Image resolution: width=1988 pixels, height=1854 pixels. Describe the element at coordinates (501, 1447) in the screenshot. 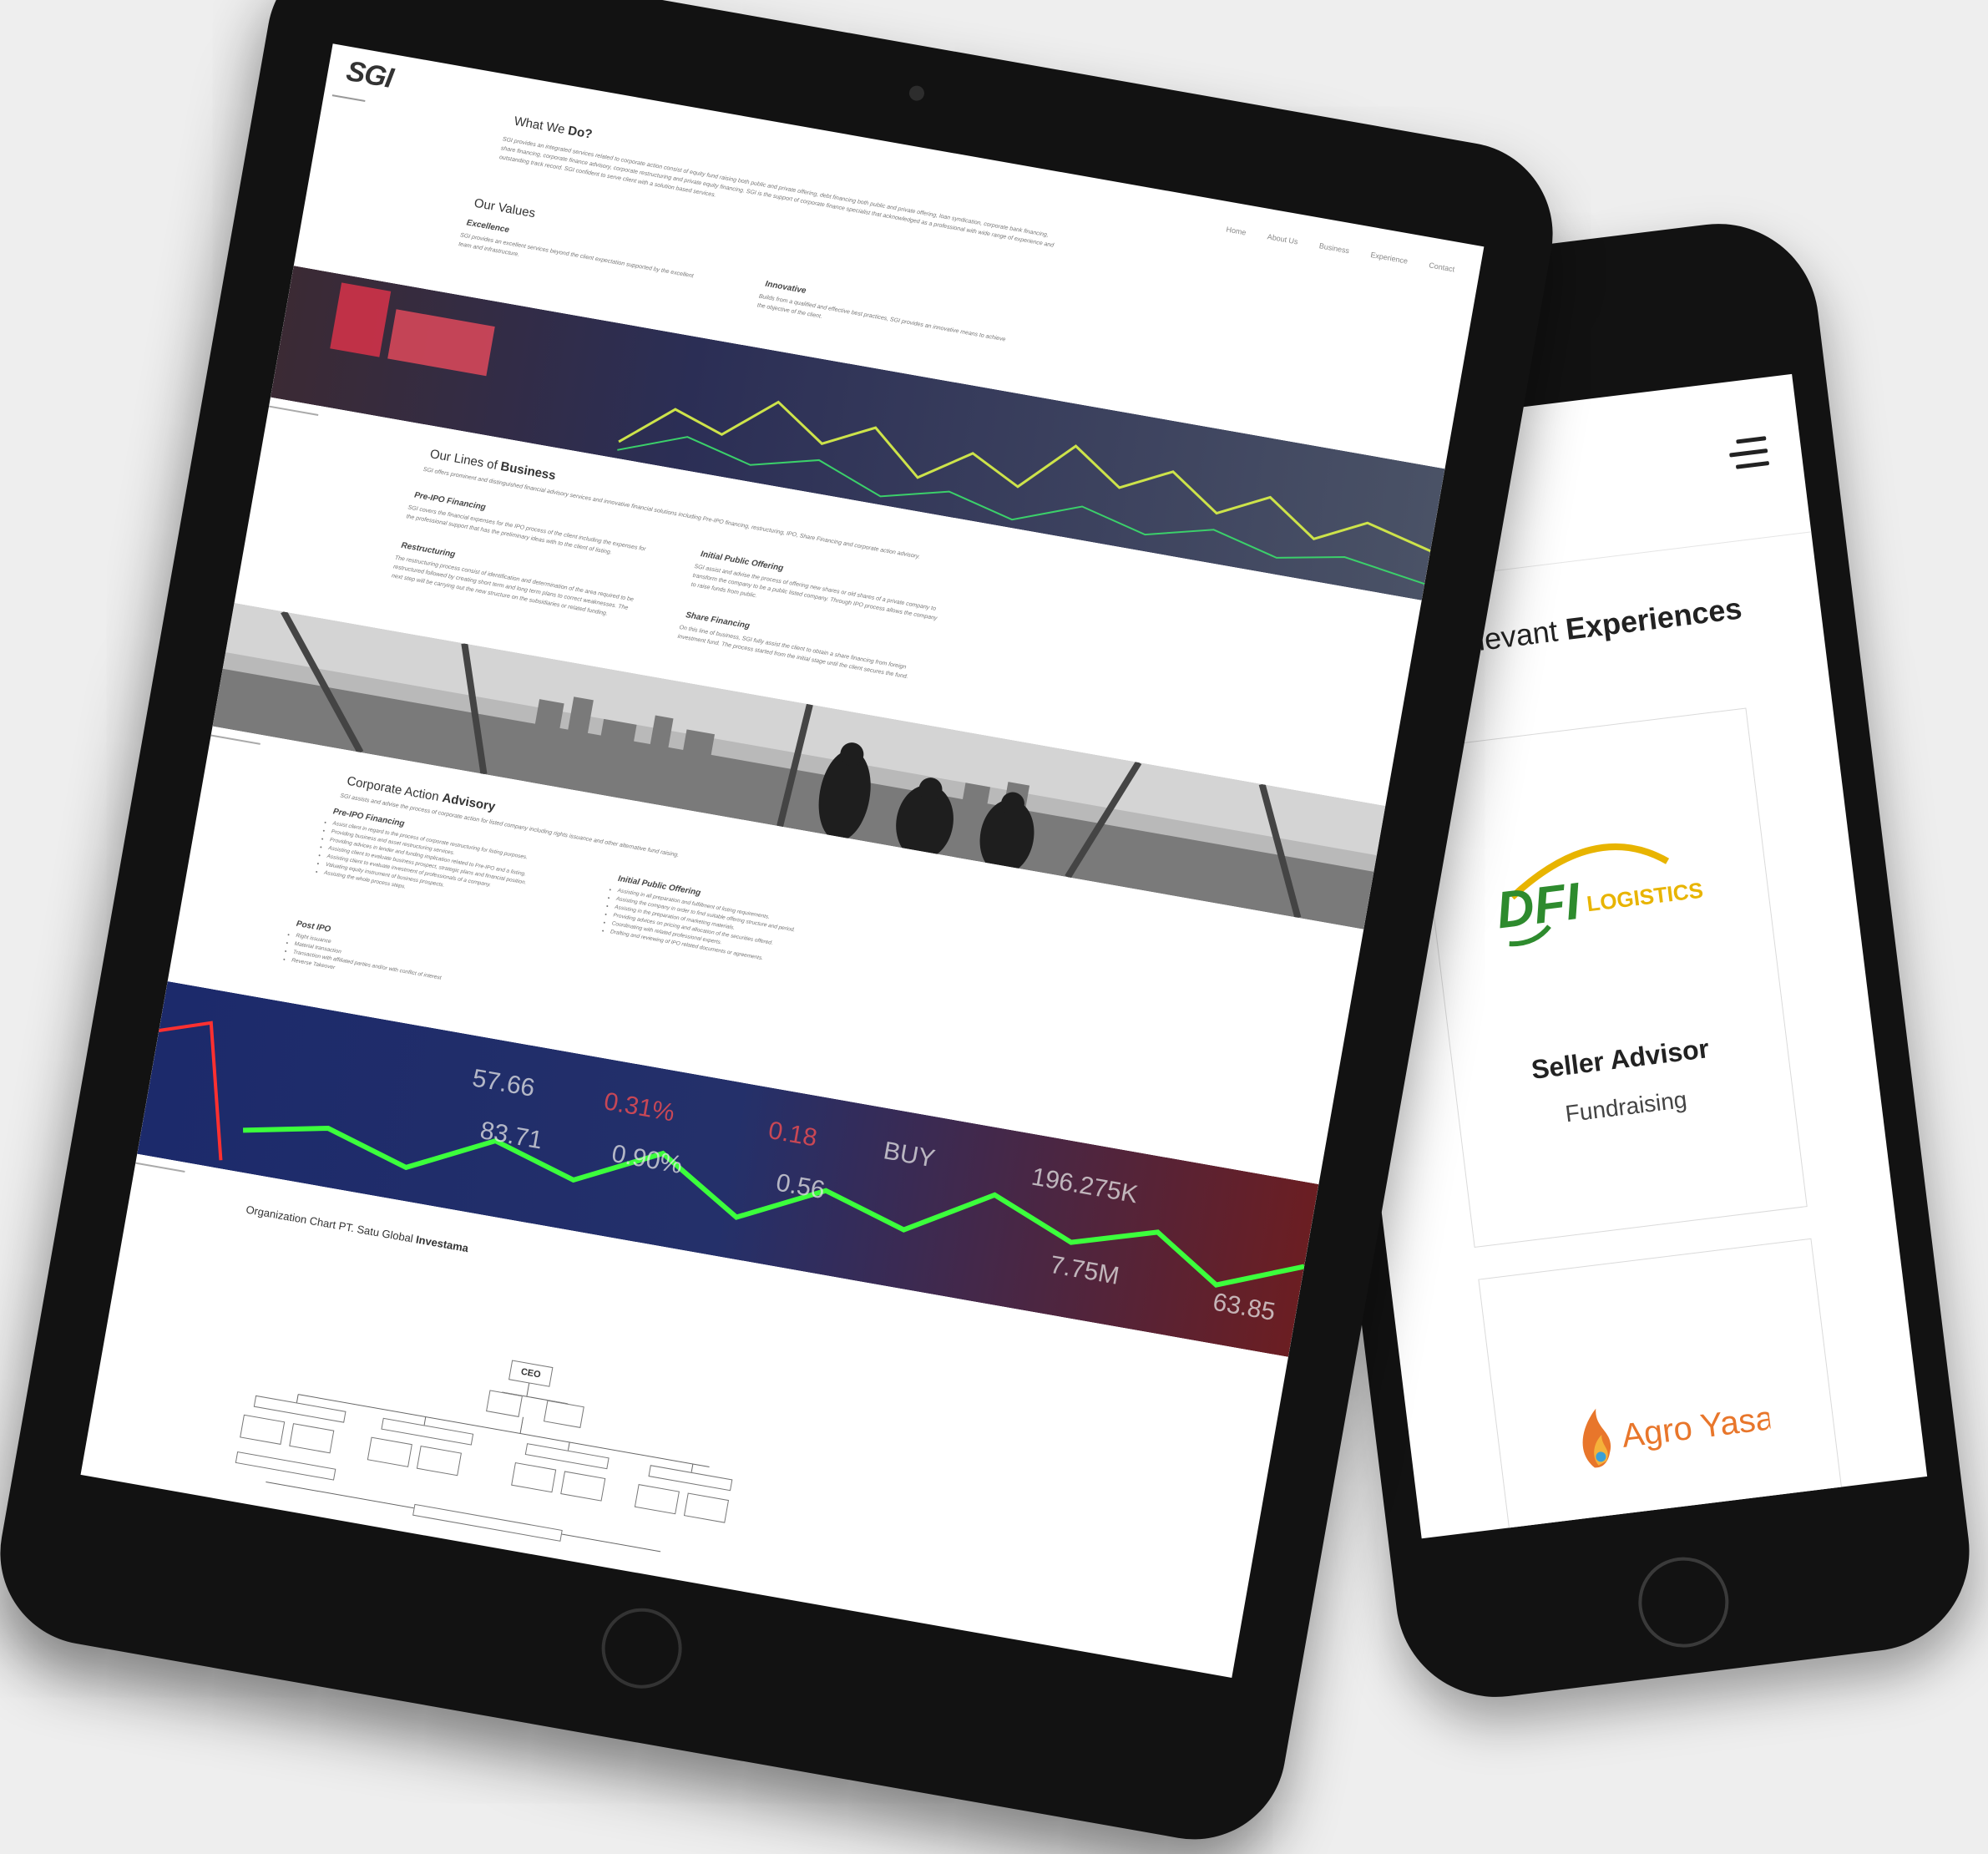

I see `org-chart-diagram: CEO` at that location.